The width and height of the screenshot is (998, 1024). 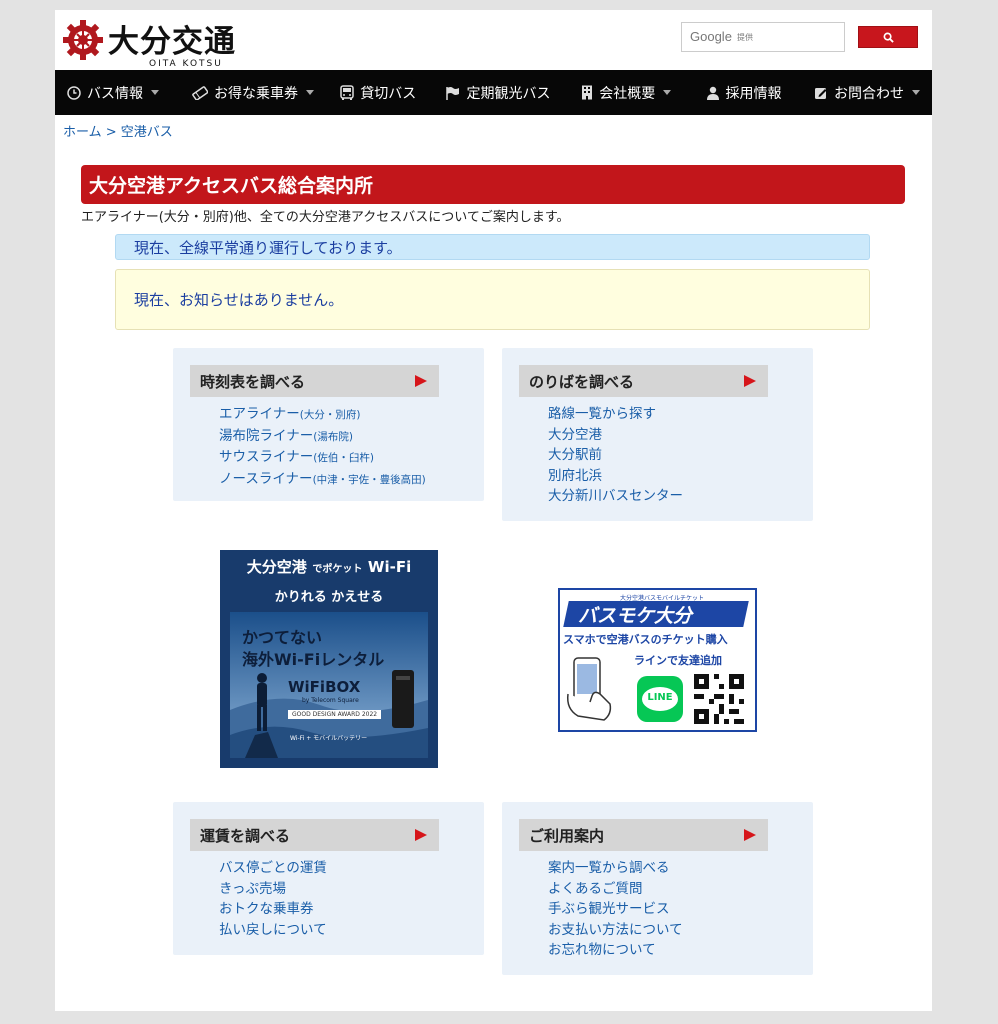 I want to click on wifi-award: GOOD DESIGN AWARD 2022, so click(x=335, y=714).